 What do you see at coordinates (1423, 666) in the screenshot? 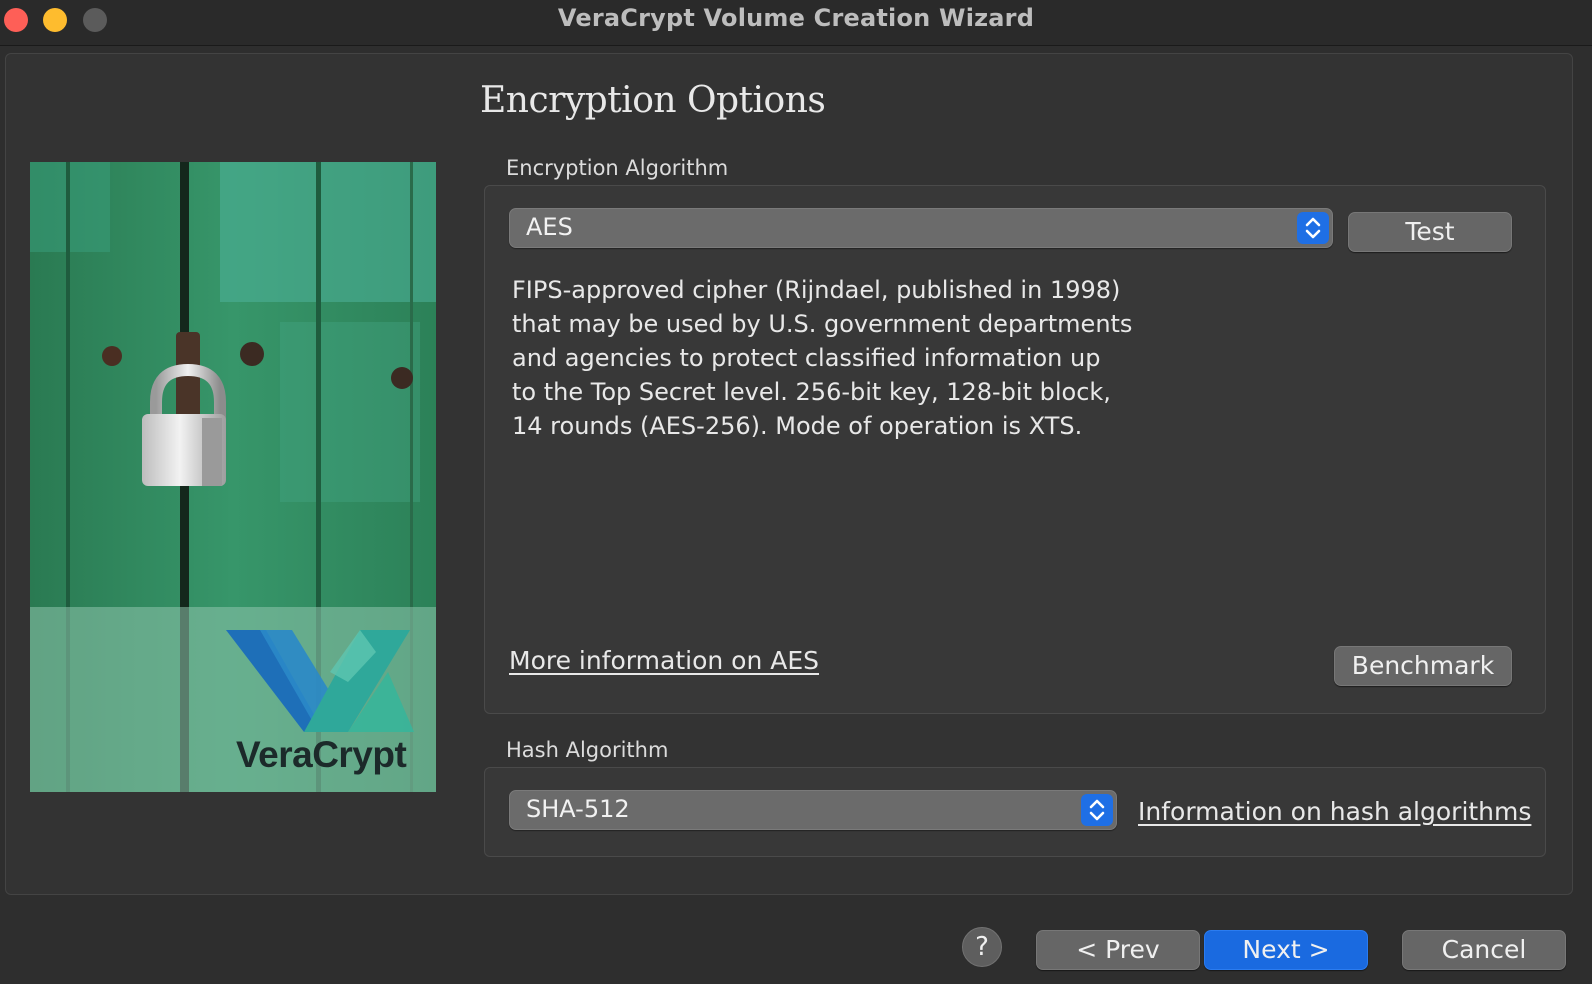
I see `benchmark-button: Benchmark` at bounding box center [1423, 666].